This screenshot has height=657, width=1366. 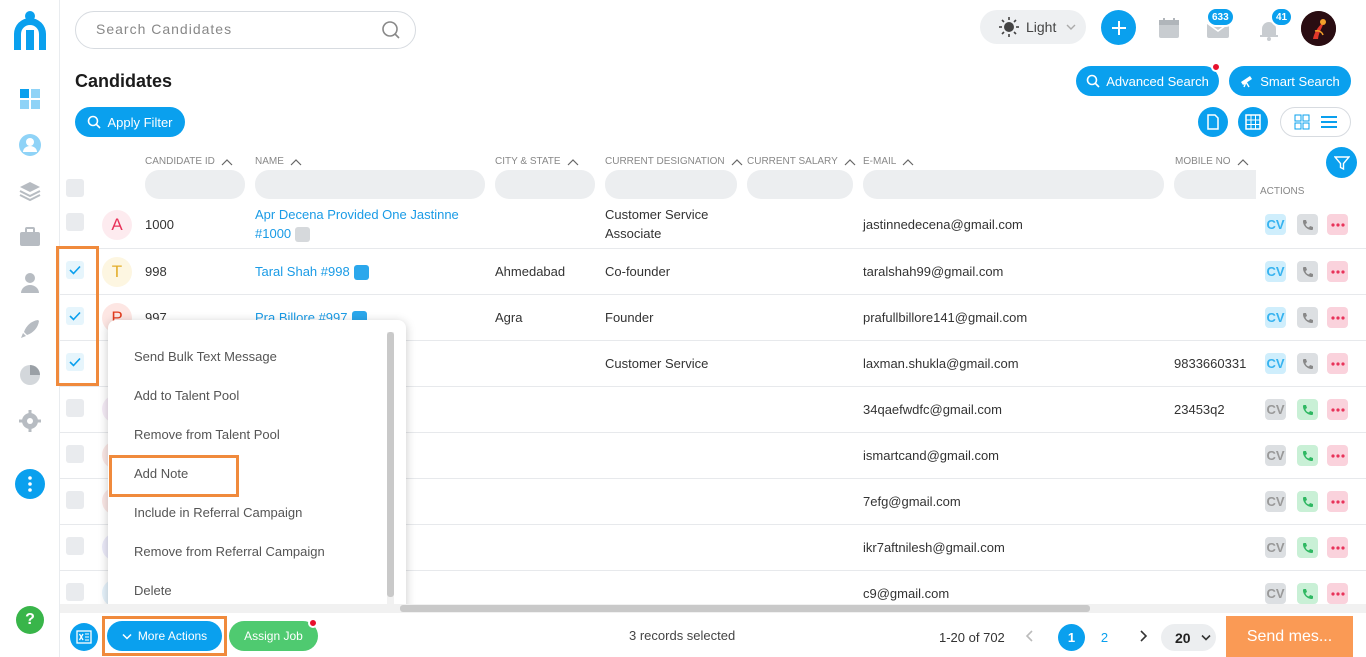 I want to click on menu-scrollbar-thumb, so click(x=390, y=464).